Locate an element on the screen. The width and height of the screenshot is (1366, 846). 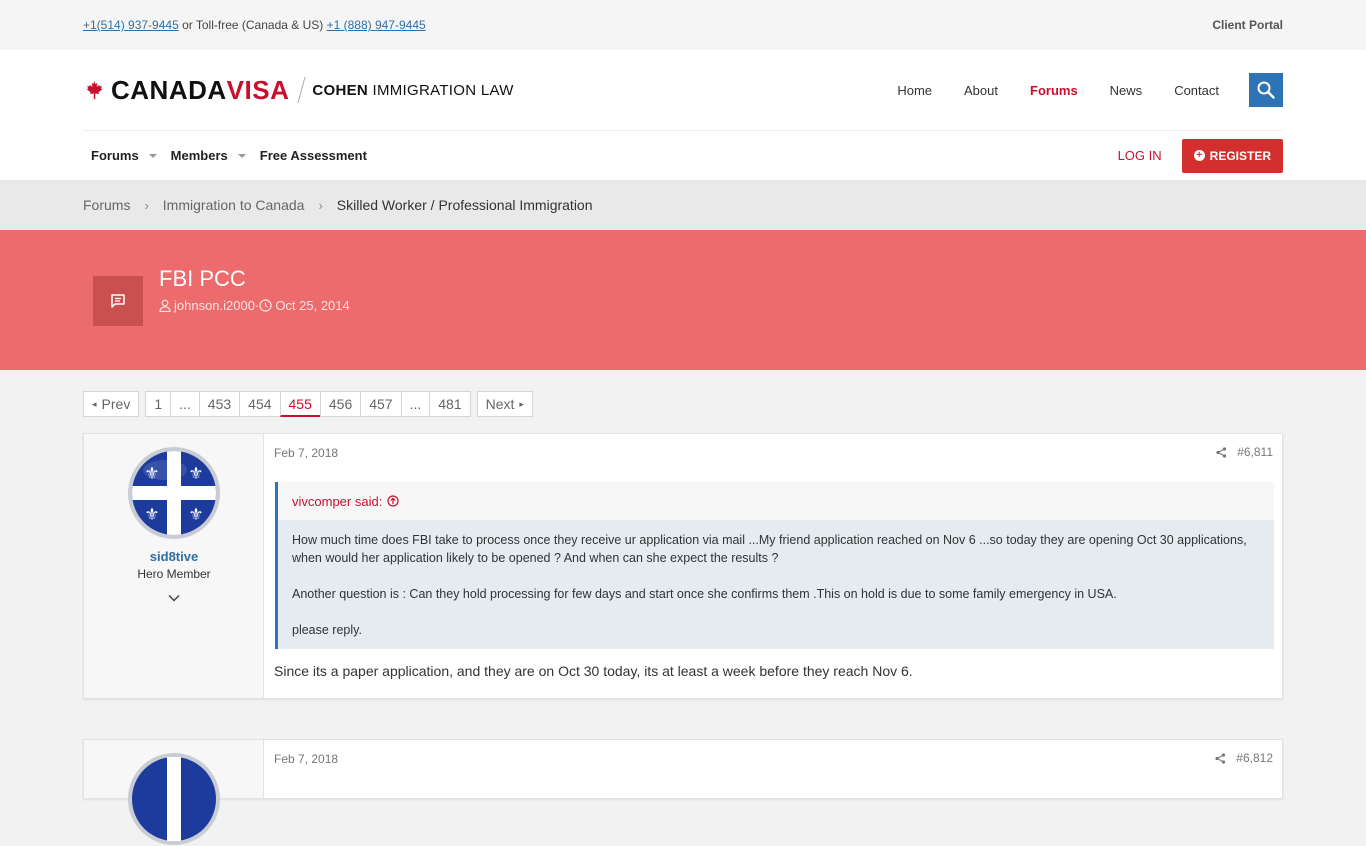
login-link: LOG IN is located at coordinates (1140, 155).